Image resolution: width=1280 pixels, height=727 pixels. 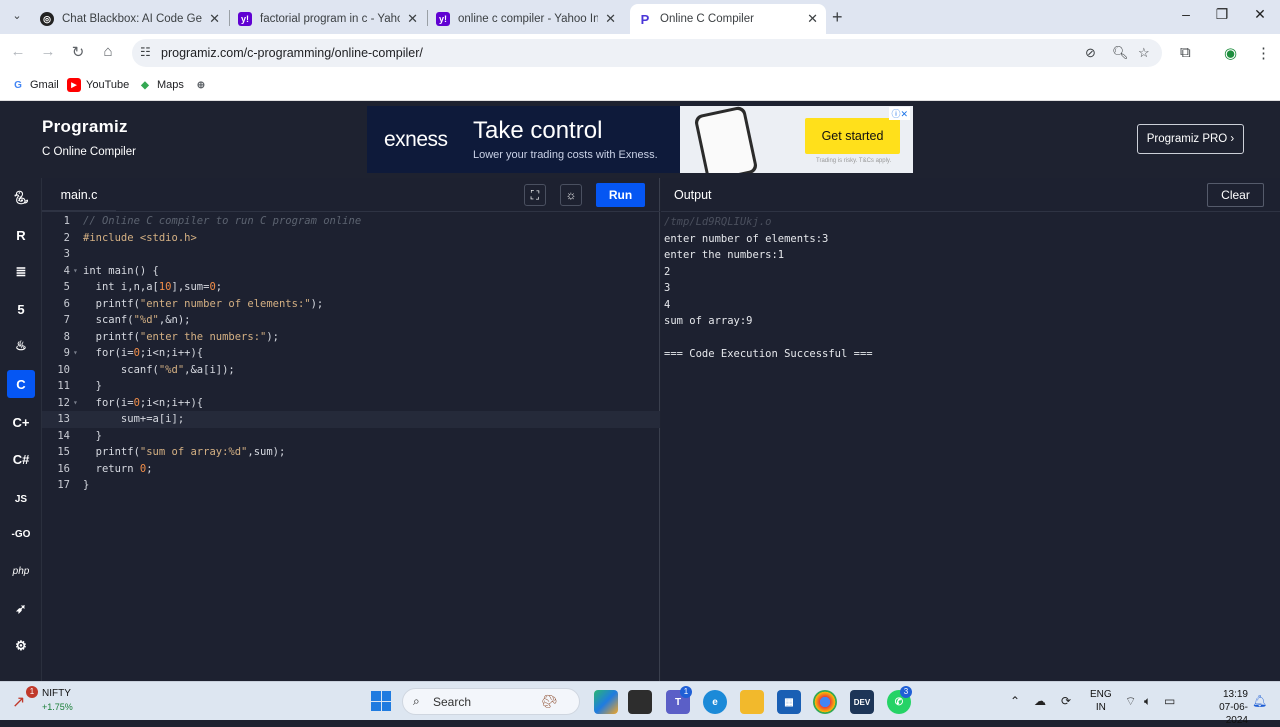 What do you see at coordinates (21, 609) in the screenshot?
I see `swift-icon: ➶` at bounding box center [21, 609].